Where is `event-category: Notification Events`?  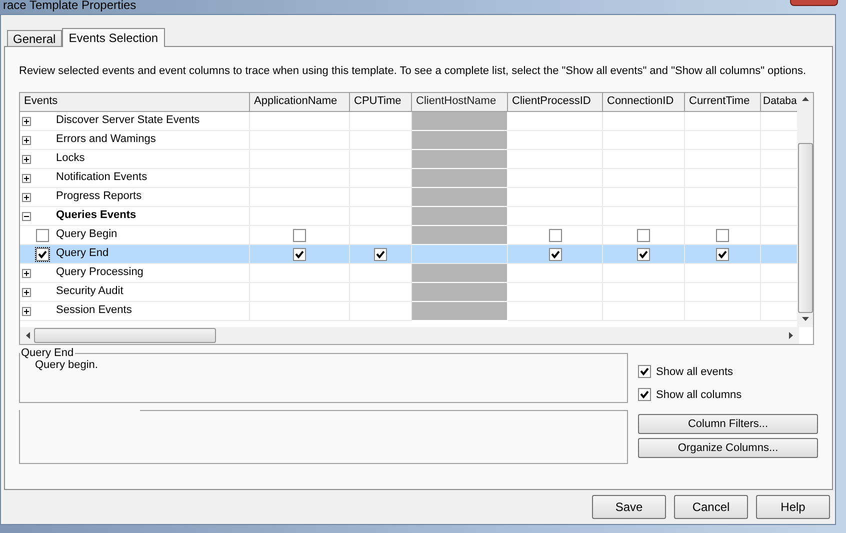
event-category: Notification Events is located at coordinates (102, 177).